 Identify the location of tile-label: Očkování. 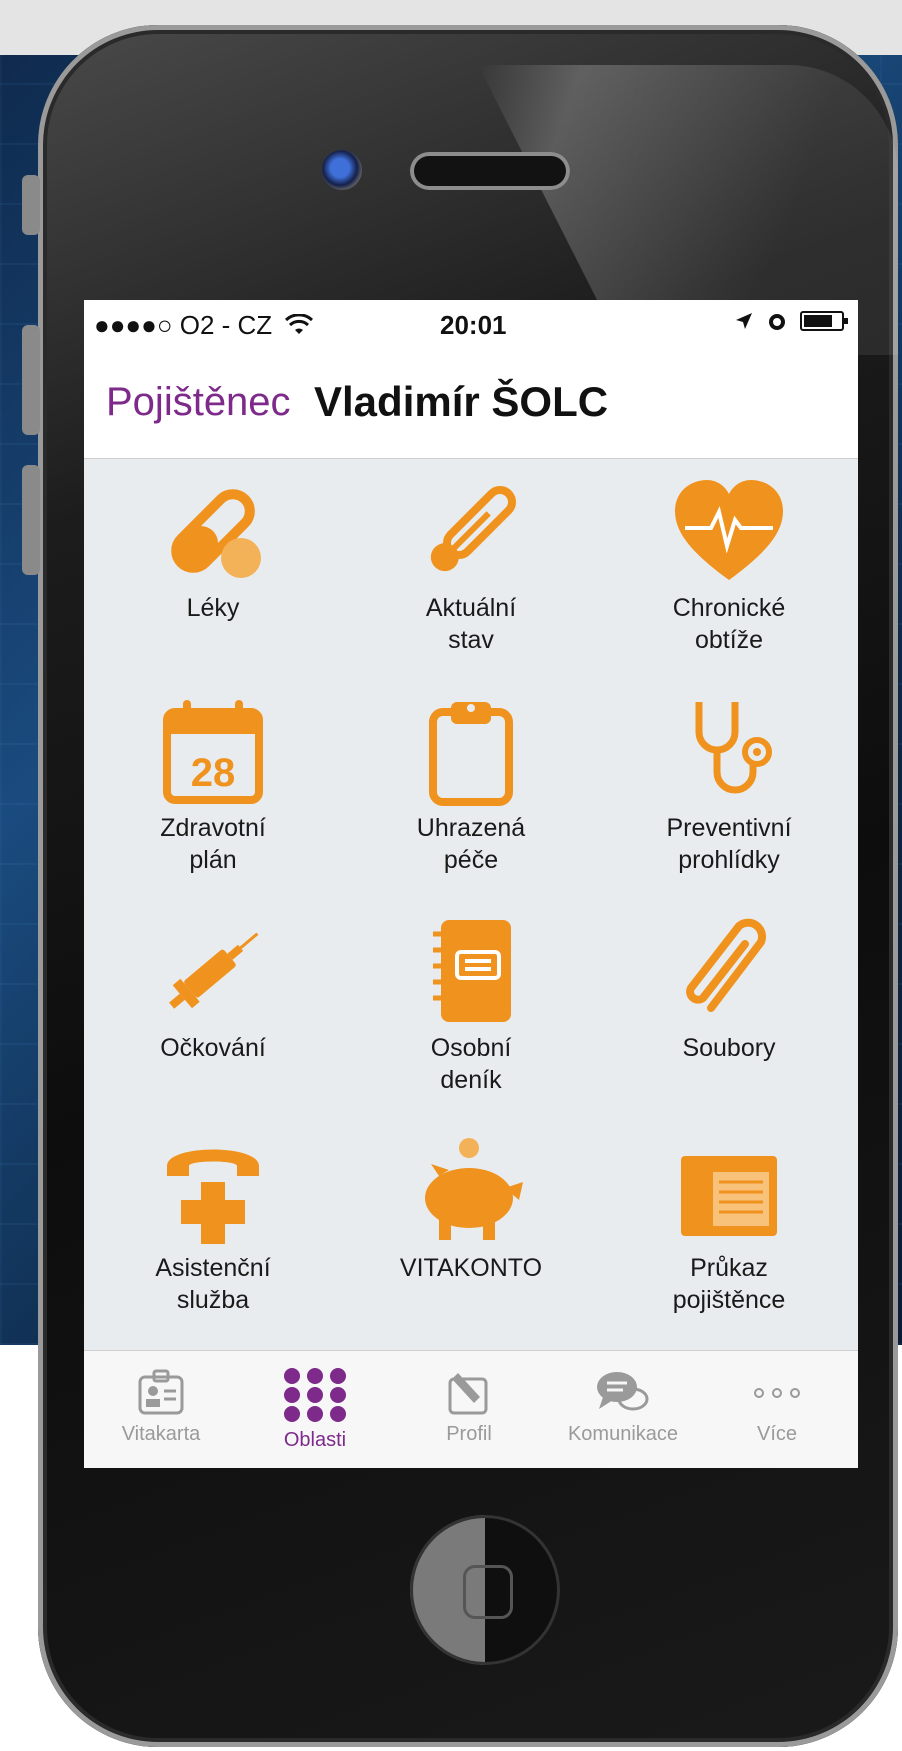
(213, 1048).